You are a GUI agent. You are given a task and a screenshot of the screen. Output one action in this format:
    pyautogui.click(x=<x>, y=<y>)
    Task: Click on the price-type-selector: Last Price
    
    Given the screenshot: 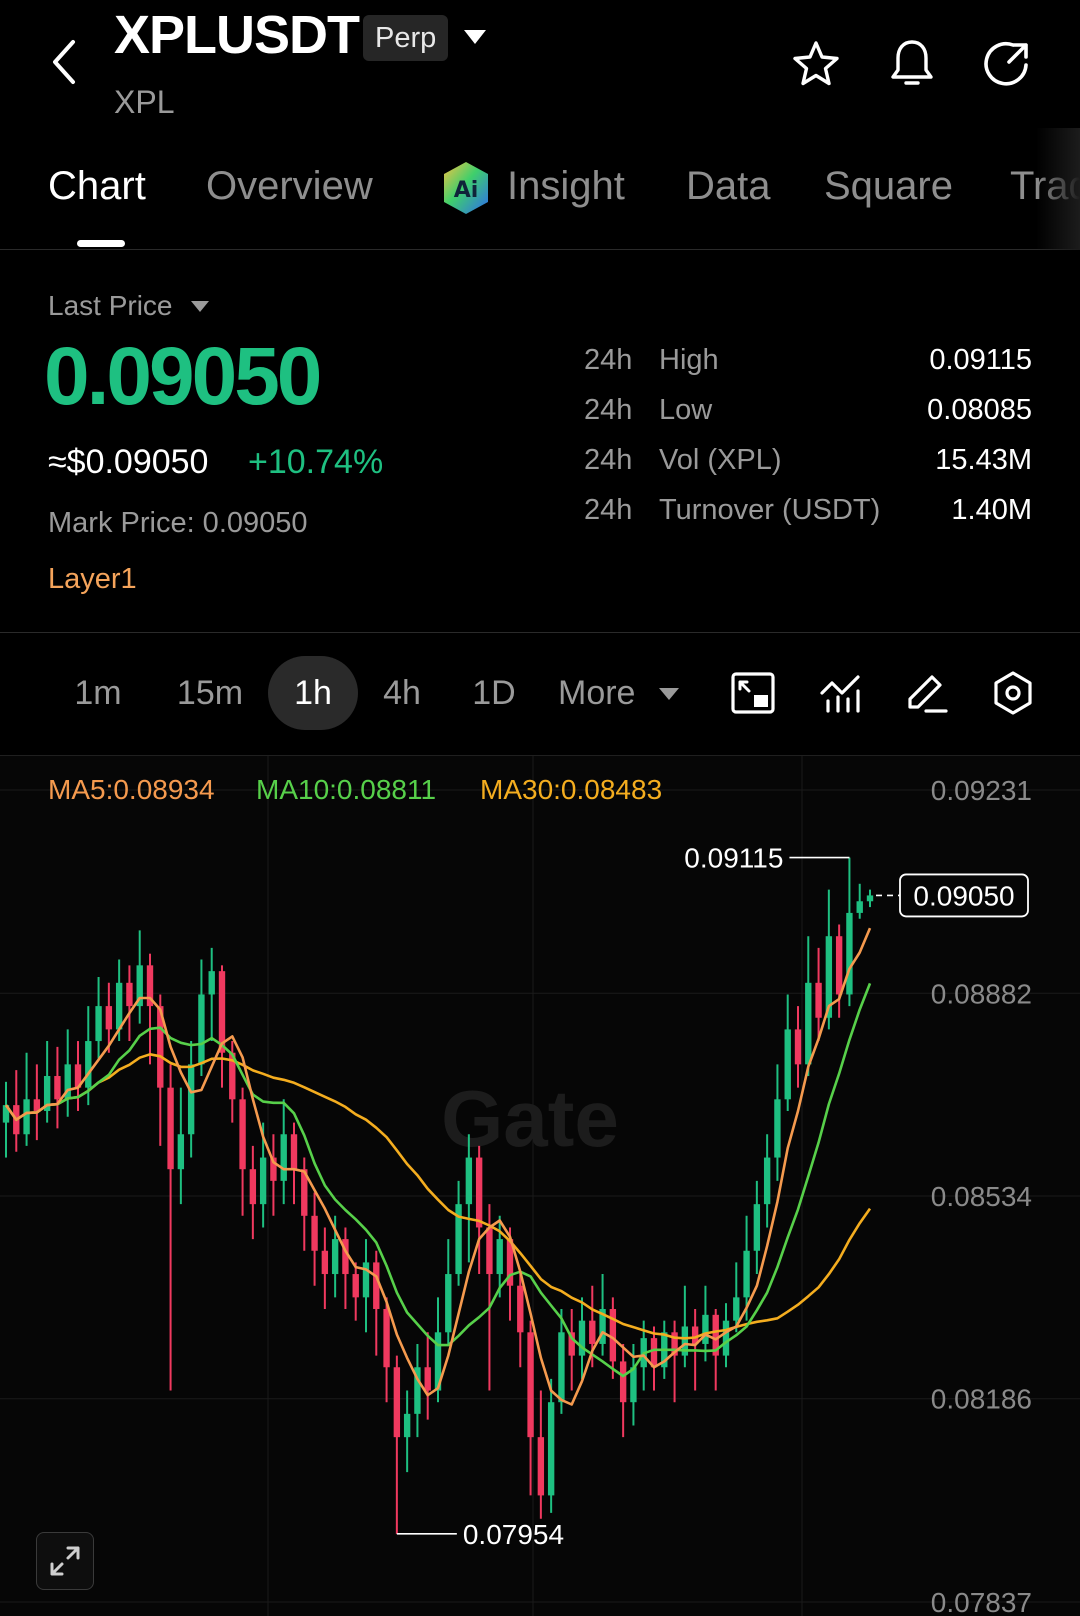 What is the action you would take?
    pyautogui.click(x=110, y=306)
    